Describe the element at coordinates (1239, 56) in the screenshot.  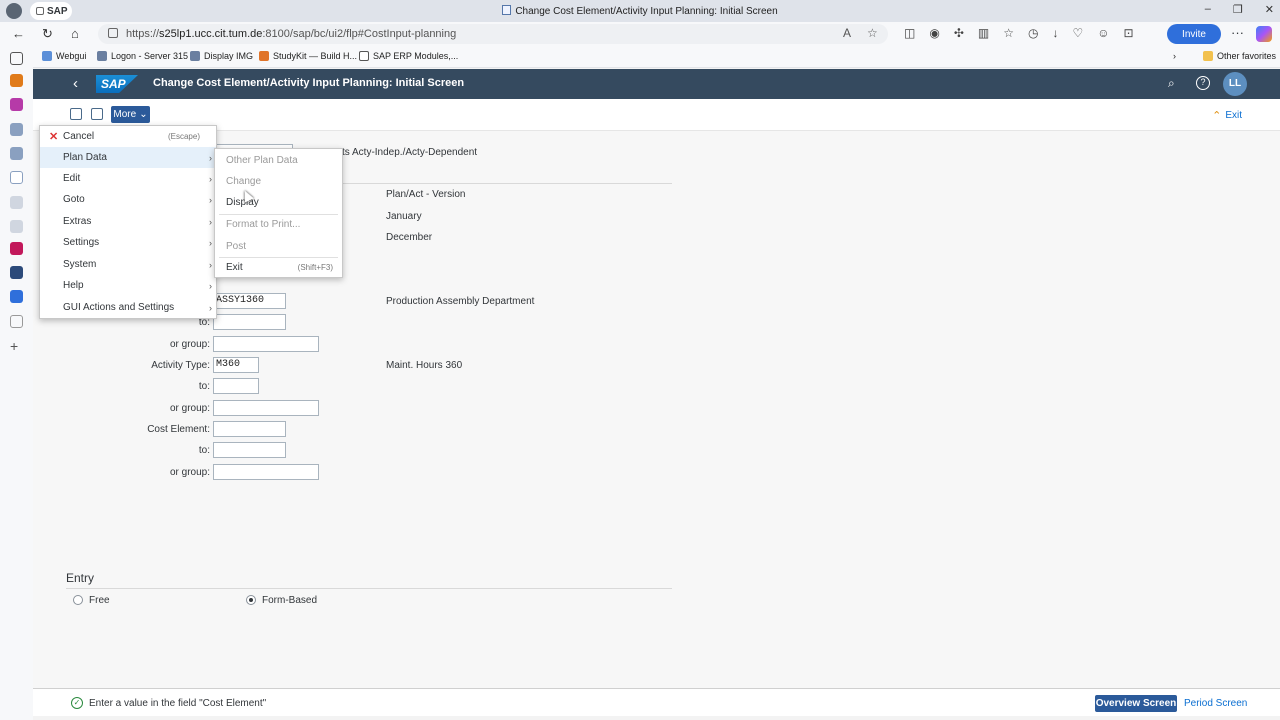
I see `other-favorites: Other favorites` at that location.